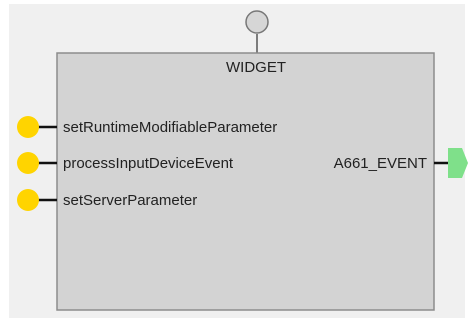 Image resolution: width=468 pixels, height=323 pixels. I want to click on input-port-set-runtime-modifiable-parameter: setRuntimeModifiableParameter, so click(147, 127).